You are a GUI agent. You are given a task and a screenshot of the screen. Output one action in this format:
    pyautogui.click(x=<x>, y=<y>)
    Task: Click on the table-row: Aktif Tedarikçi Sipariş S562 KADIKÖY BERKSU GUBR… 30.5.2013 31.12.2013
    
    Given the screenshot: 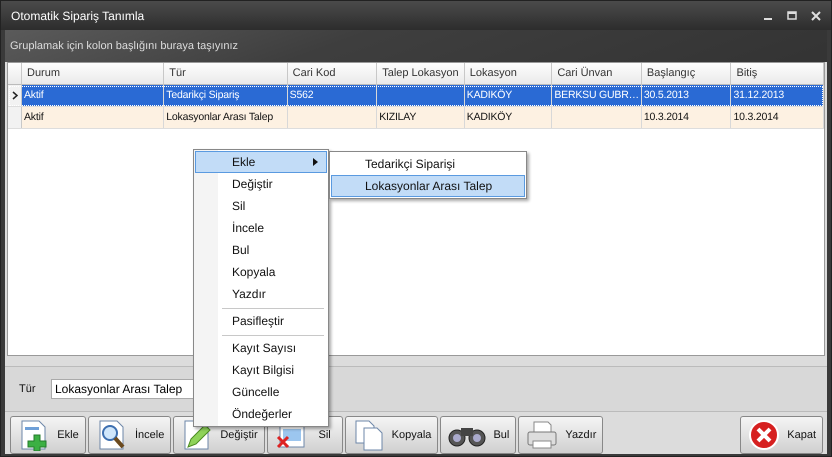 What is the action you would take?
    pyautogui.click(x=416, y=95)
    